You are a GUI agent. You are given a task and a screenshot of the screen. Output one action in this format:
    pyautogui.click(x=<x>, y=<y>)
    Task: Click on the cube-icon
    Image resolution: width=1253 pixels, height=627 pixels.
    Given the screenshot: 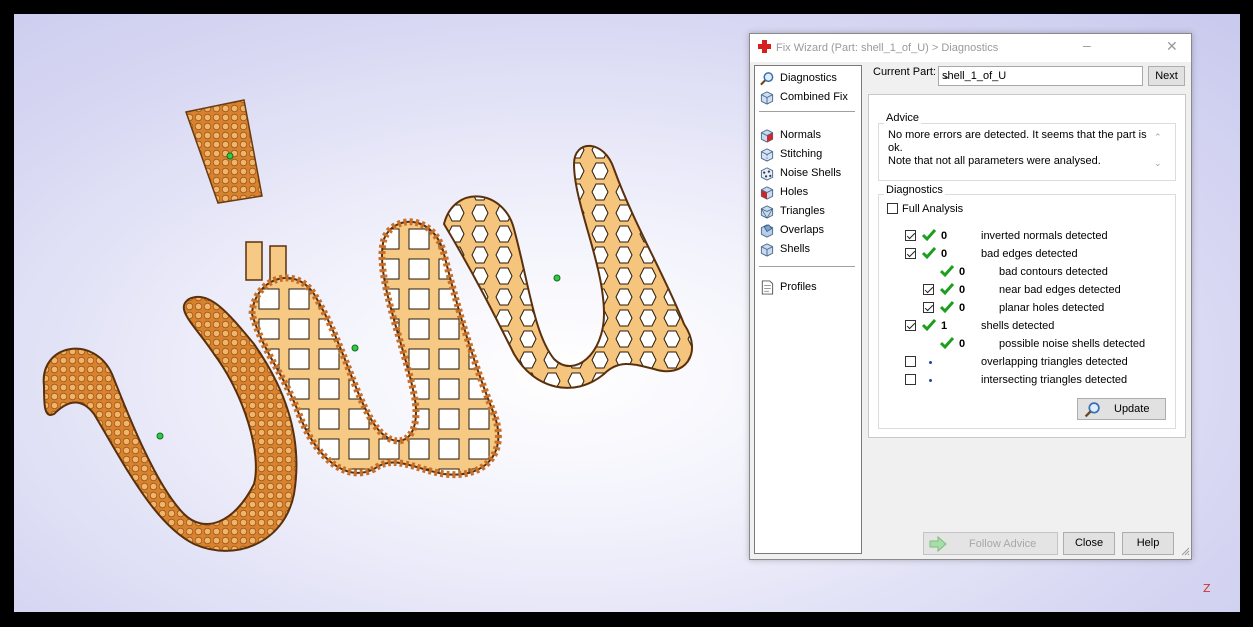 What is the action you would take?
    pyautogui.click(x=767, y=98)
    